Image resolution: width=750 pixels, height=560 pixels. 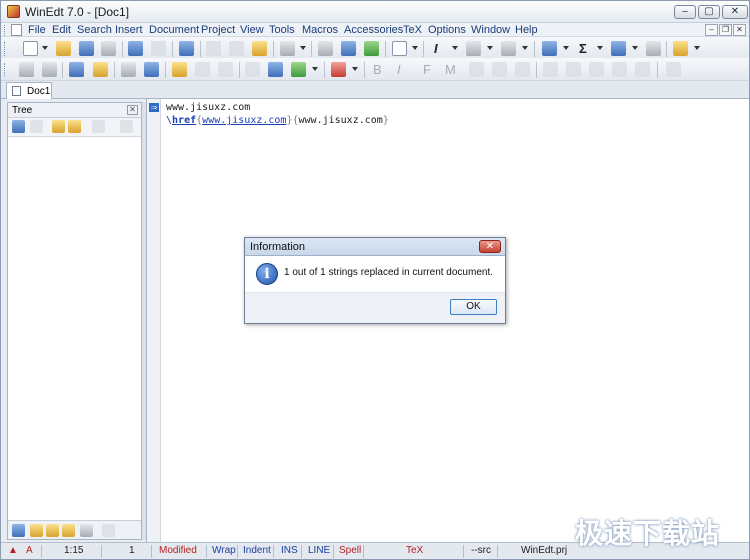 What do you see at coordinates (600, 48) in the screenshot?
I see `sigma-dropdown-icon` at bounding box center [600, 48].